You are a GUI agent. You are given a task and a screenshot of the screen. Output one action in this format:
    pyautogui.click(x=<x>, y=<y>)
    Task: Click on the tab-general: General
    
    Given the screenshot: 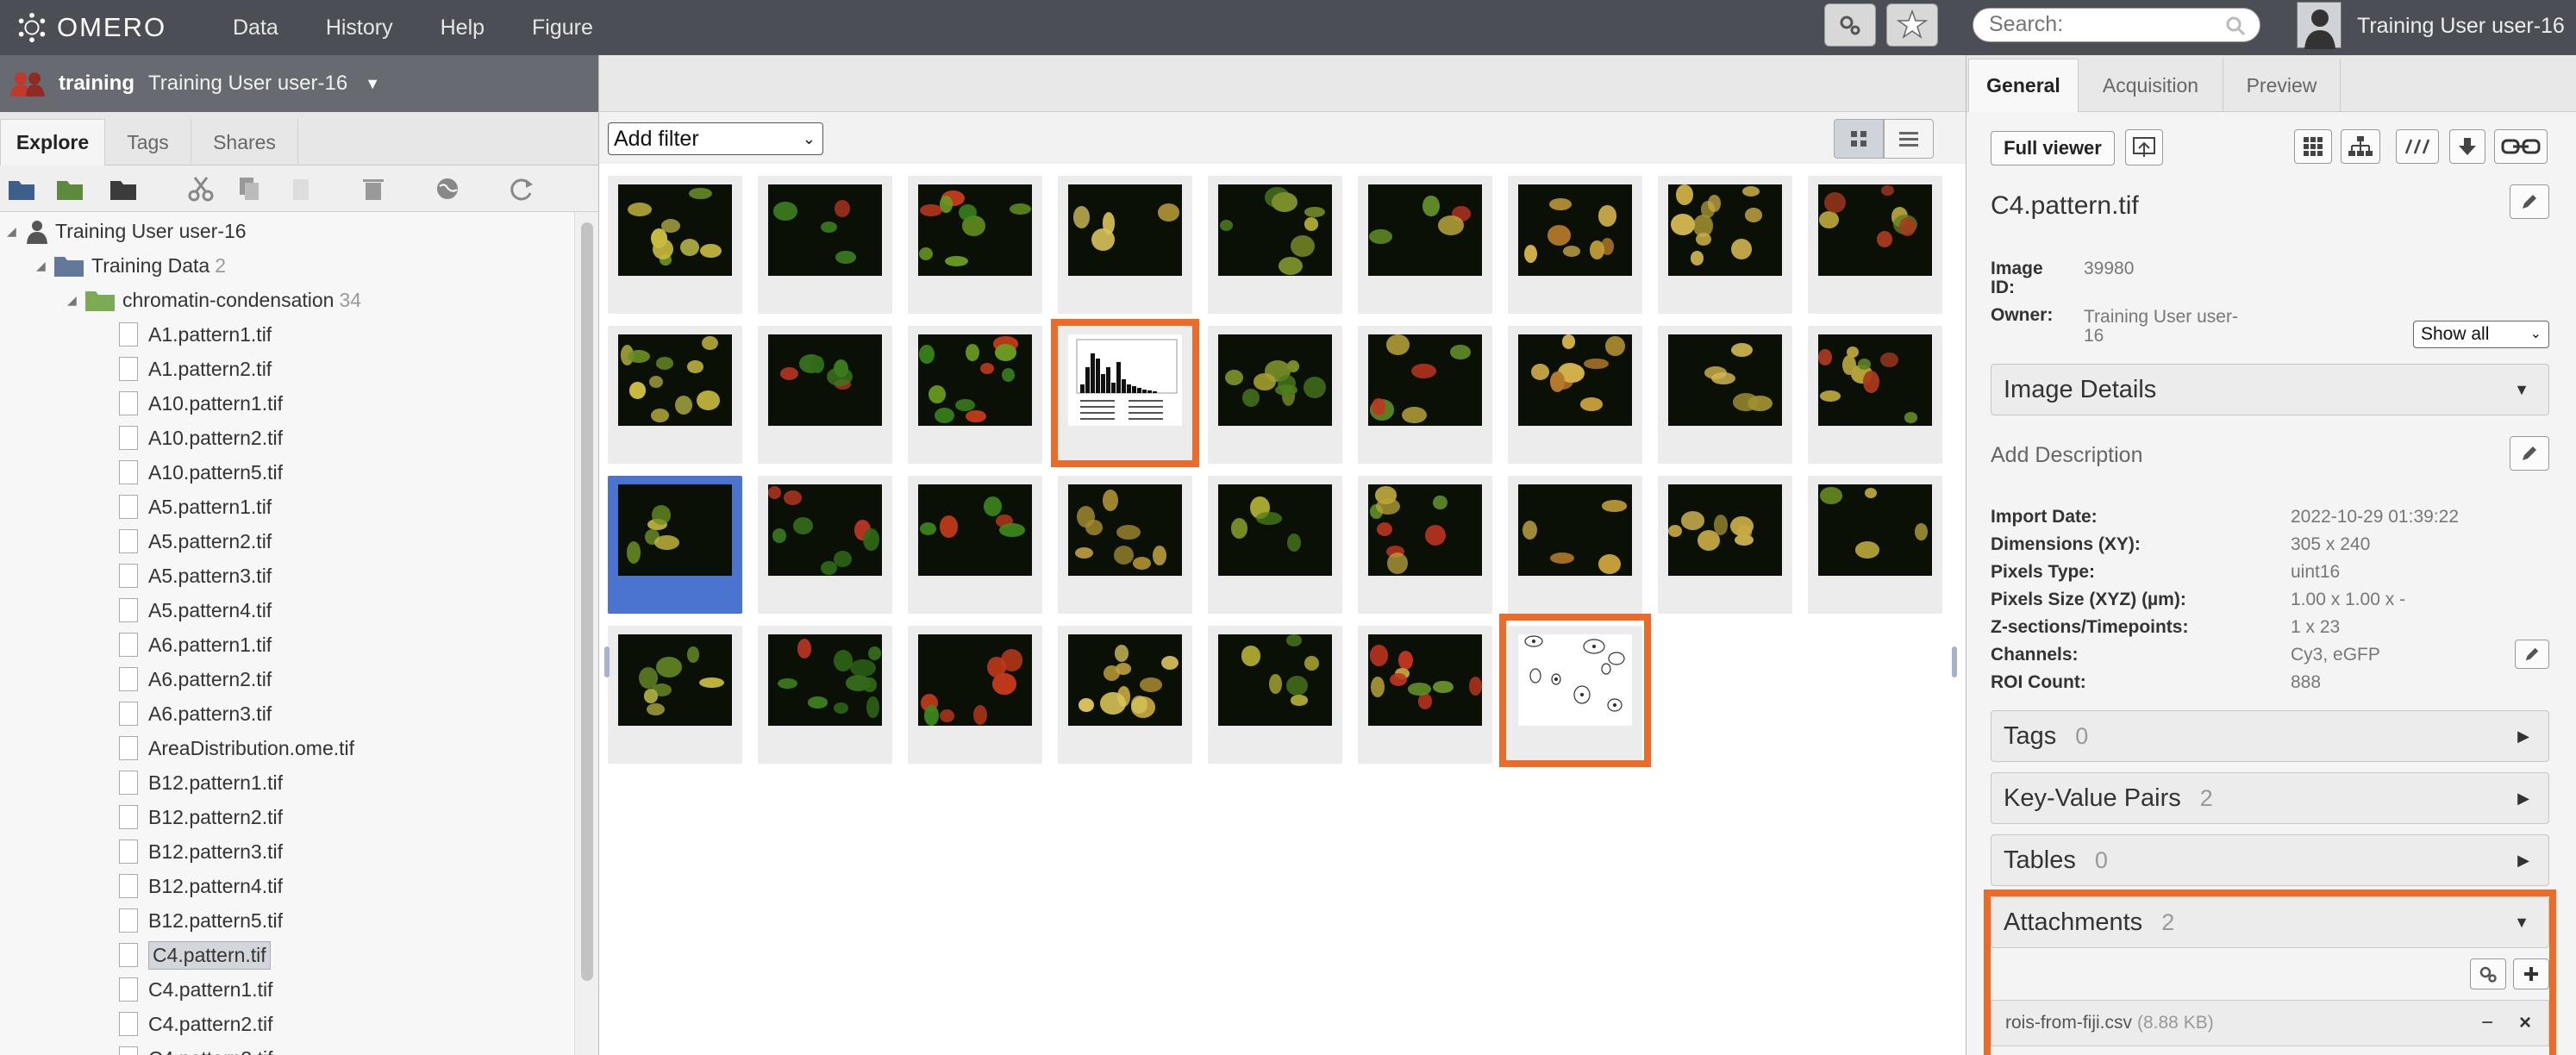 What is the action you would take?
    pyautogui.click(x=2024, y=86)
    